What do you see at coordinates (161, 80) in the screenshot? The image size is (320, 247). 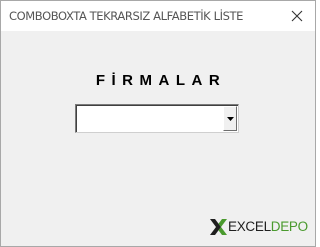 I see `firmalar-heading: FİRMALAR` at bounding box center [161, 80].